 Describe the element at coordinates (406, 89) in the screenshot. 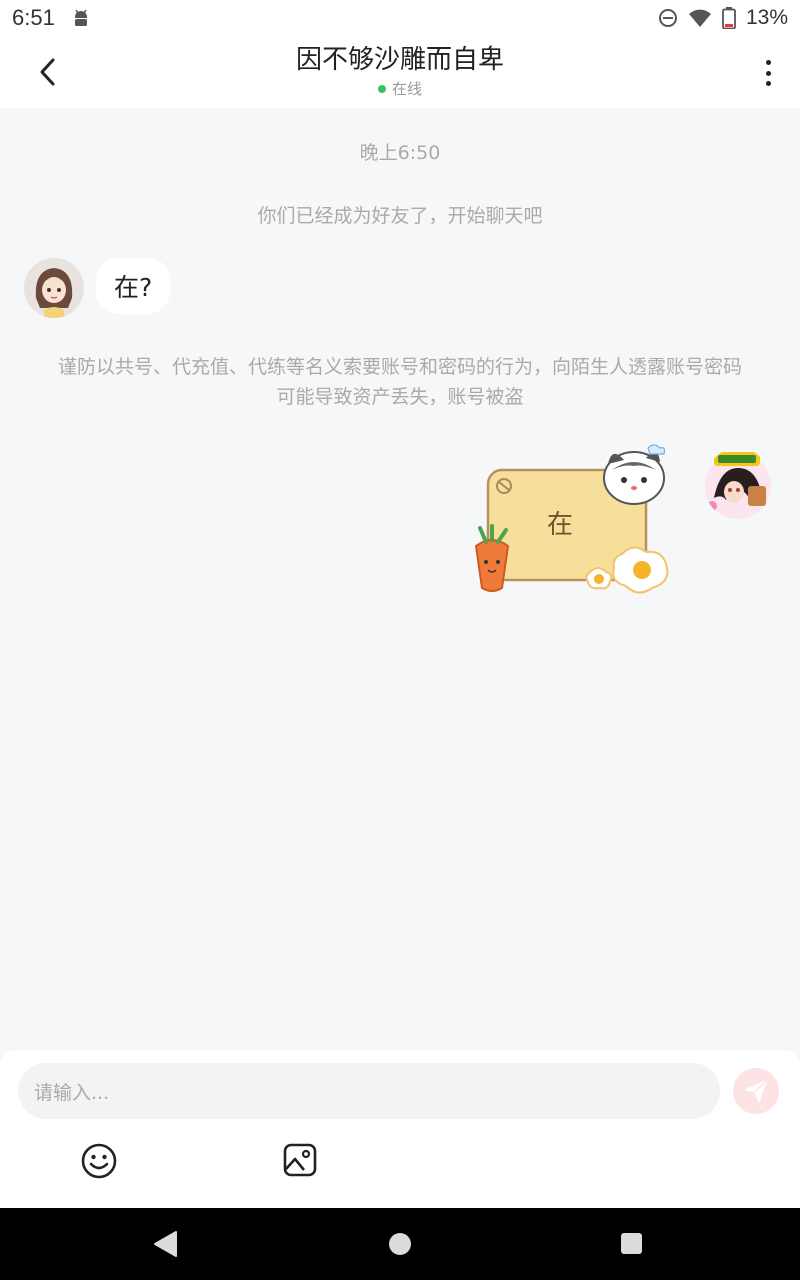

I see `online-status-text: 在线` at that location.